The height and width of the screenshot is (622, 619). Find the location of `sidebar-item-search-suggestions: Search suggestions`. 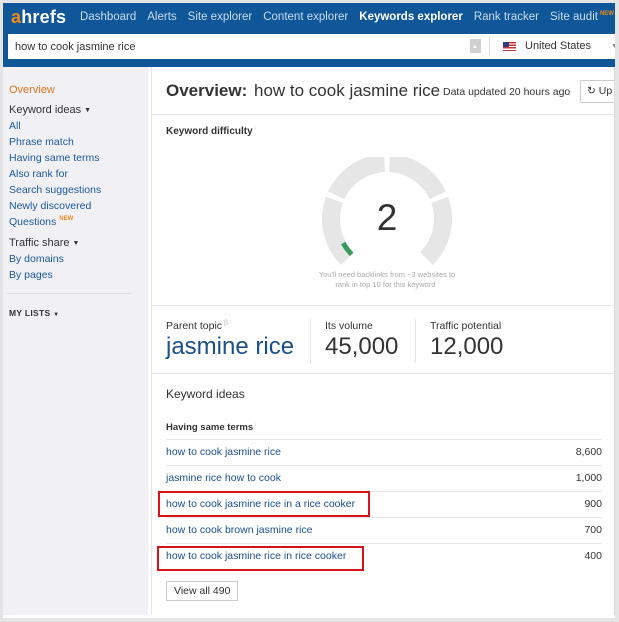

sidebar-item-search-suggestions: Search suggestions is located at coordinates (55, 190).